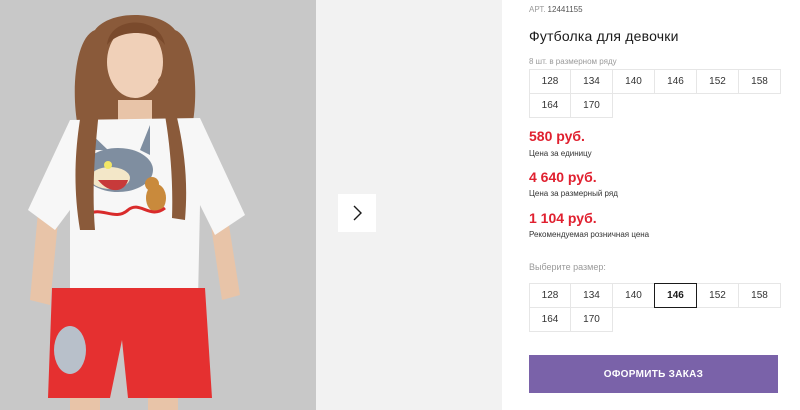 The image size is (800, 410). I want to click on sku-line: АРТ. 12441155, so click(556, 9).